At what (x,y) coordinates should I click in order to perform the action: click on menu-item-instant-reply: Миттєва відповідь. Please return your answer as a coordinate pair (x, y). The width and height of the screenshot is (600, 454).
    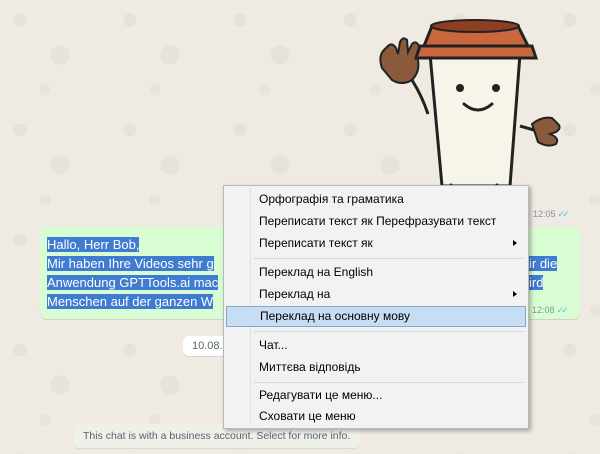
    Looking at the image, I should click on (376, 367).